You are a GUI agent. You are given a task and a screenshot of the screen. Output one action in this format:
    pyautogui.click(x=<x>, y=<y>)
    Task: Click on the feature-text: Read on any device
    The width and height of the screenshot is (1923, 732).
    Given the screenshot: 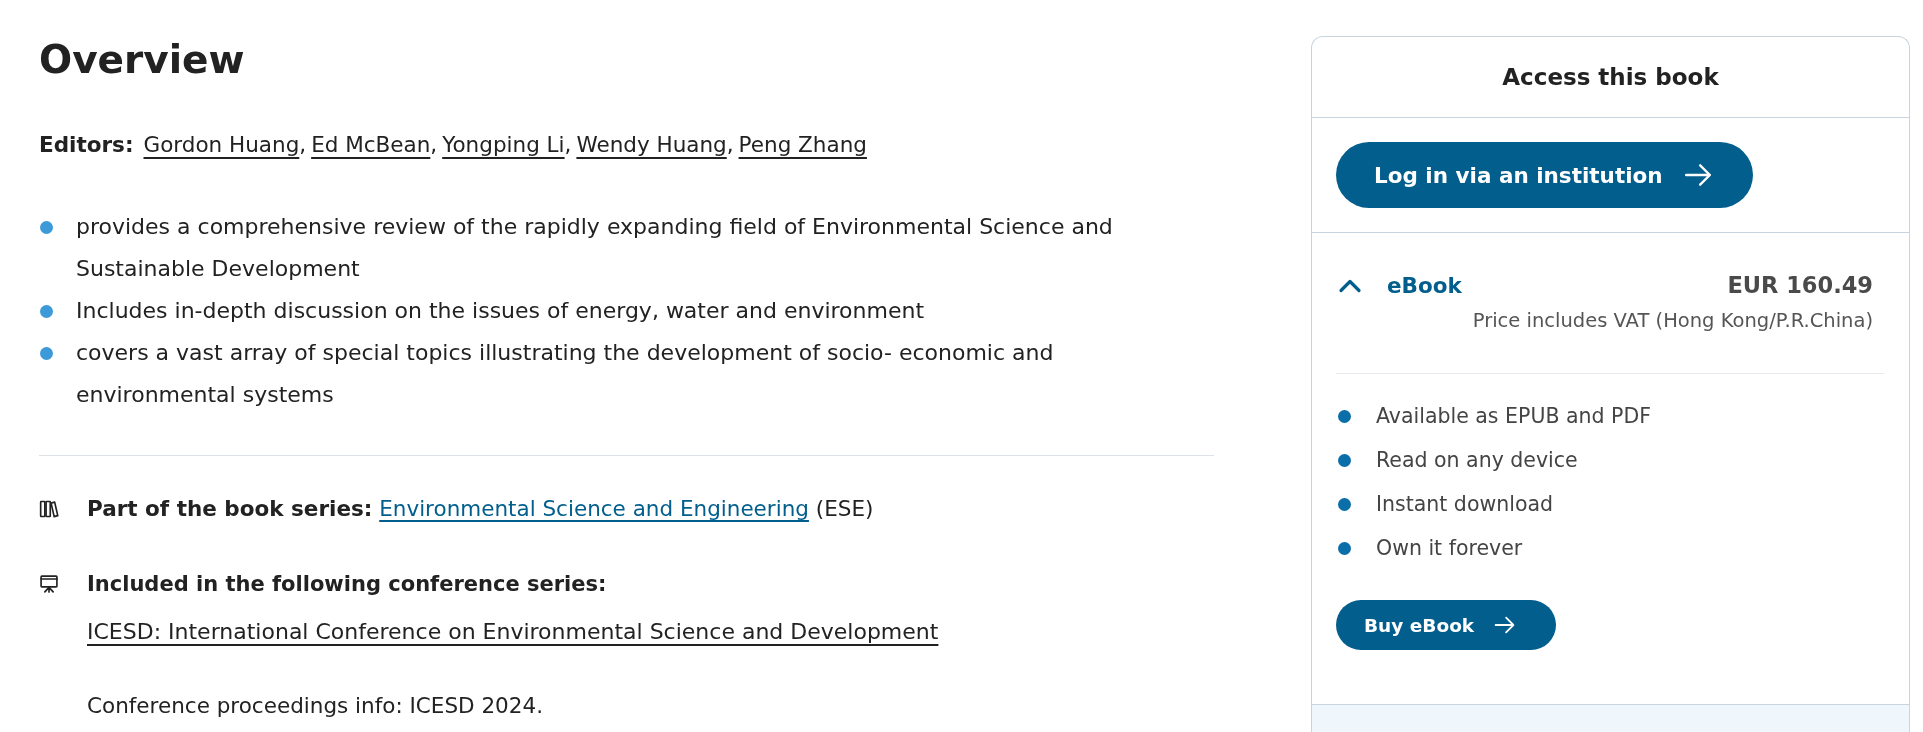 What is the action you would take?
    pyautogui.click(x=1477, y=460)
    